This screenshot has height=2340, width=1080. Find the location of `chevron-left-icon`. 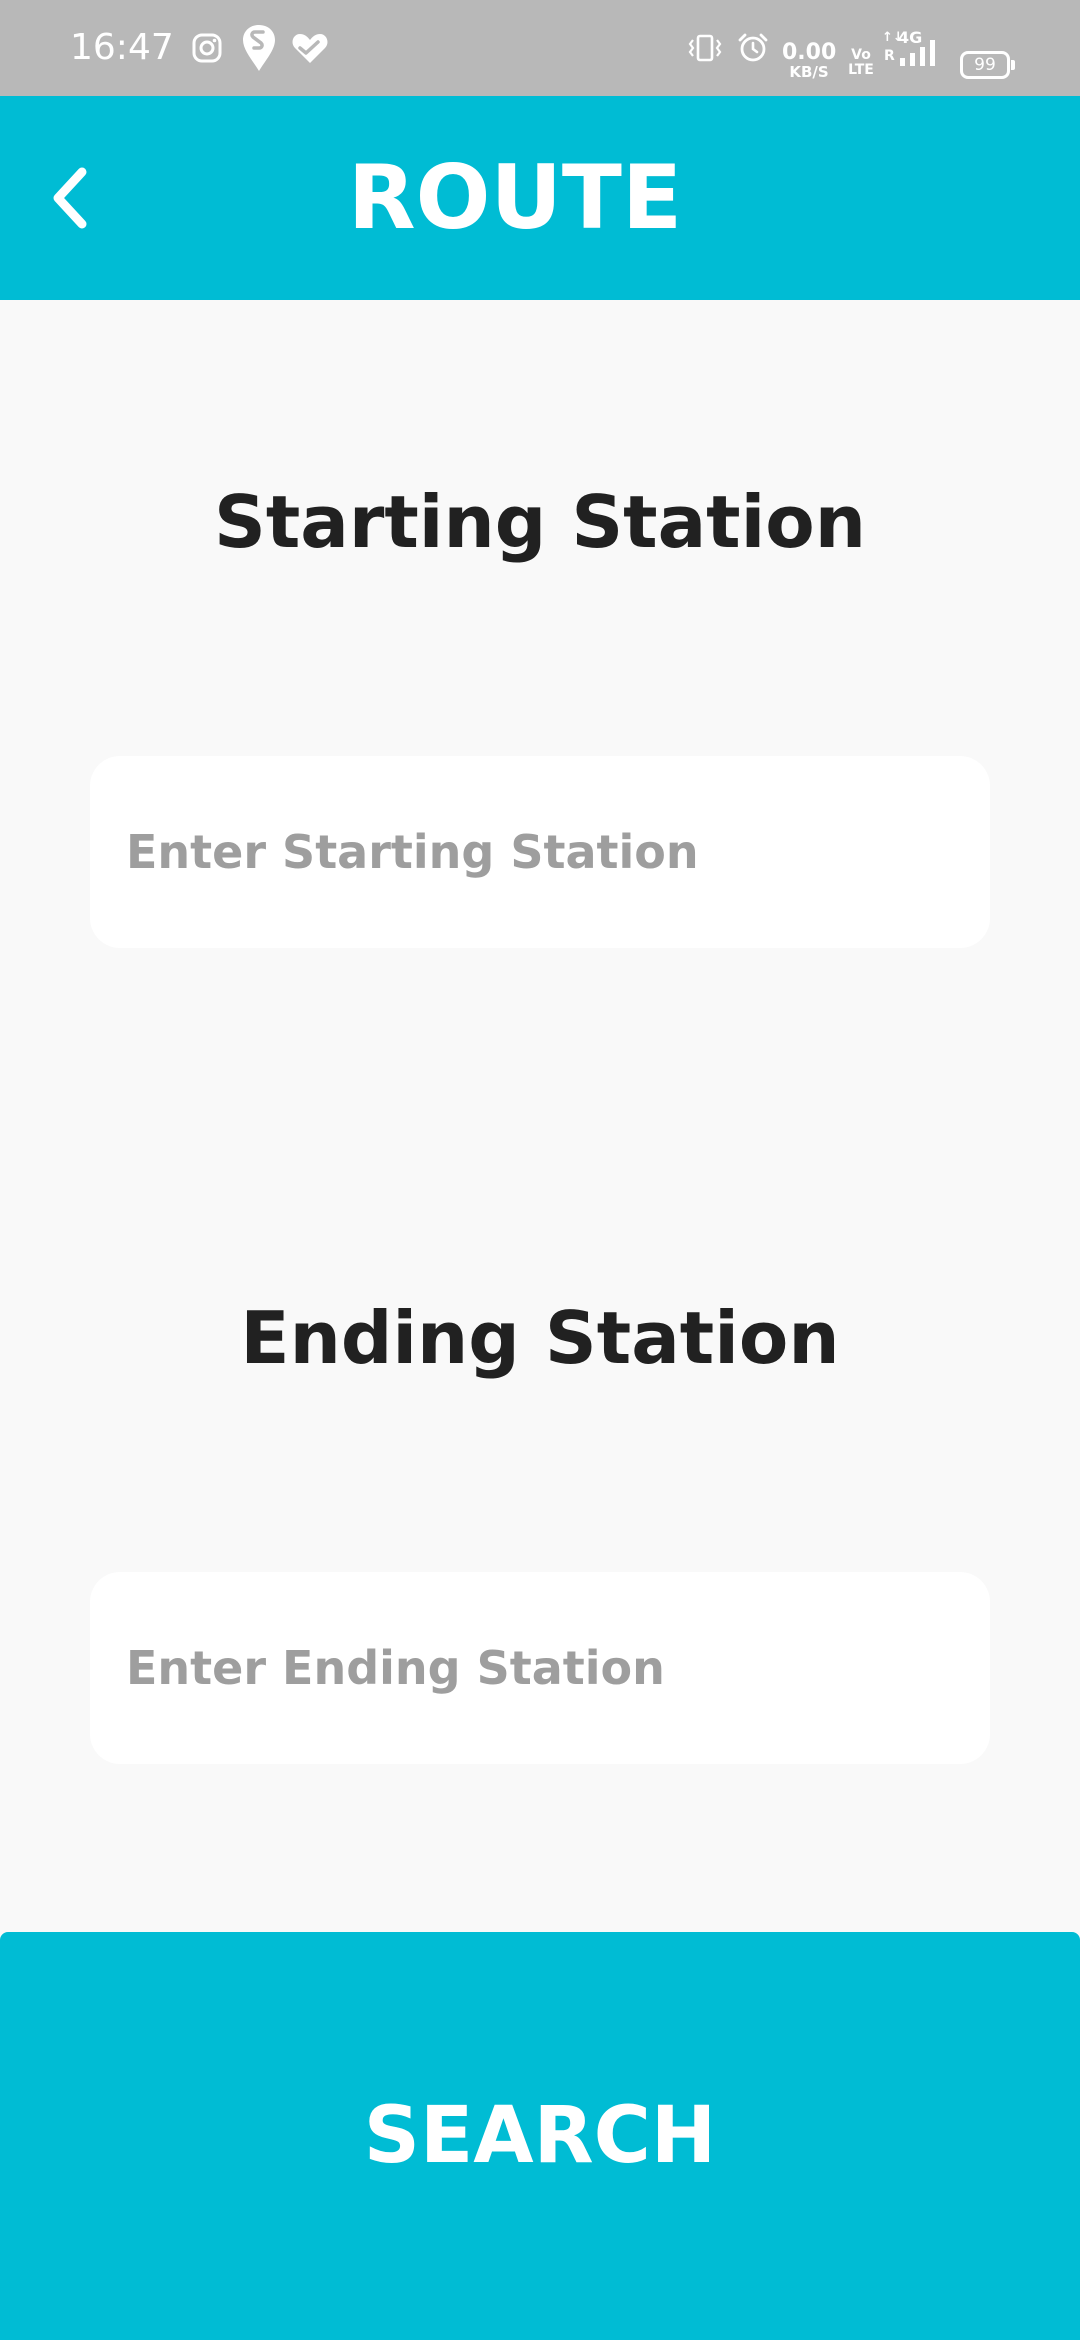

chevron-left-icon is located at coordinates (70, 198).